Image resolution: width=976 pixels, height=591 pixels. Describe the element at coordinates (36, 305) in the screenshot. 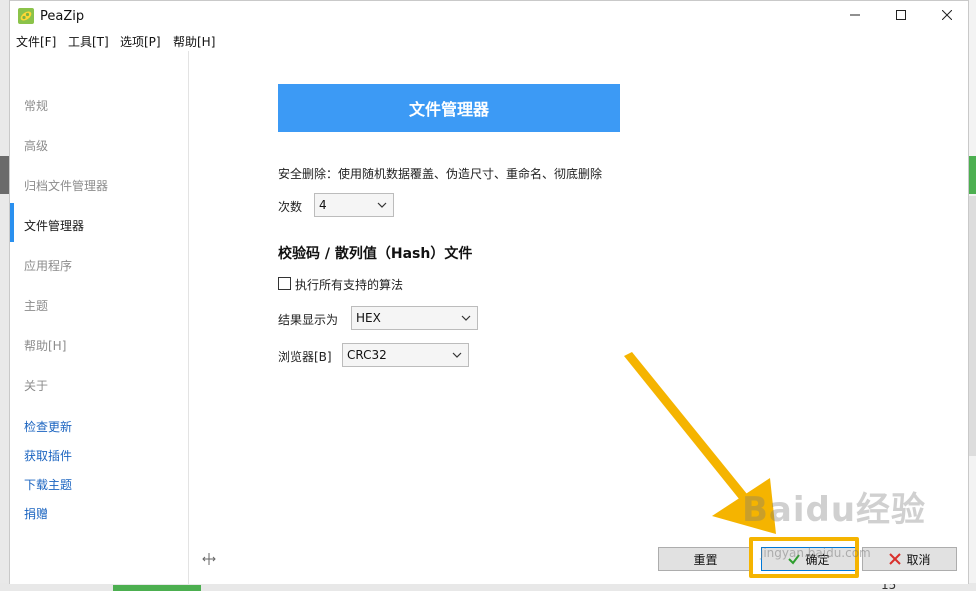

I see `sidebar-item-themes: 主题` at that location.